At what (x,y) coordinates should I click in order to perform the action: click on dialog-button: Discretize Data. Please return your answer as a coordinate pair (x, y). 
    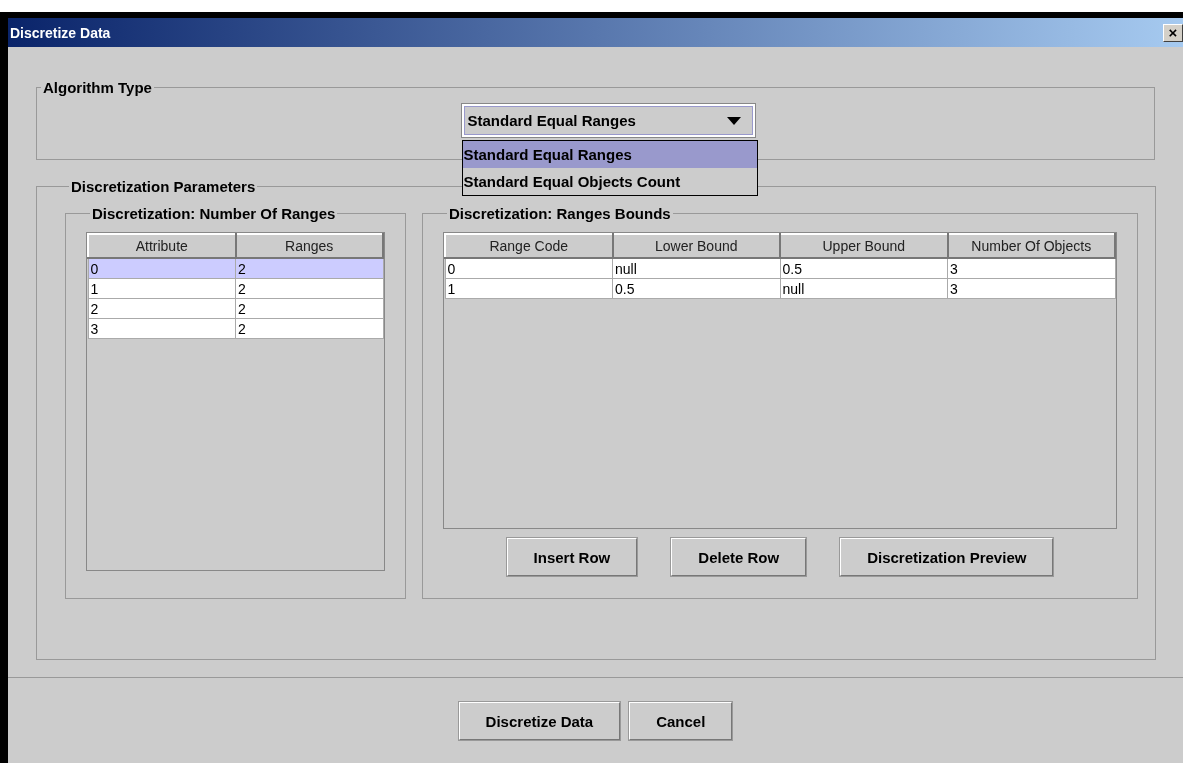
    Looking at the image, I should click on (539, 721).